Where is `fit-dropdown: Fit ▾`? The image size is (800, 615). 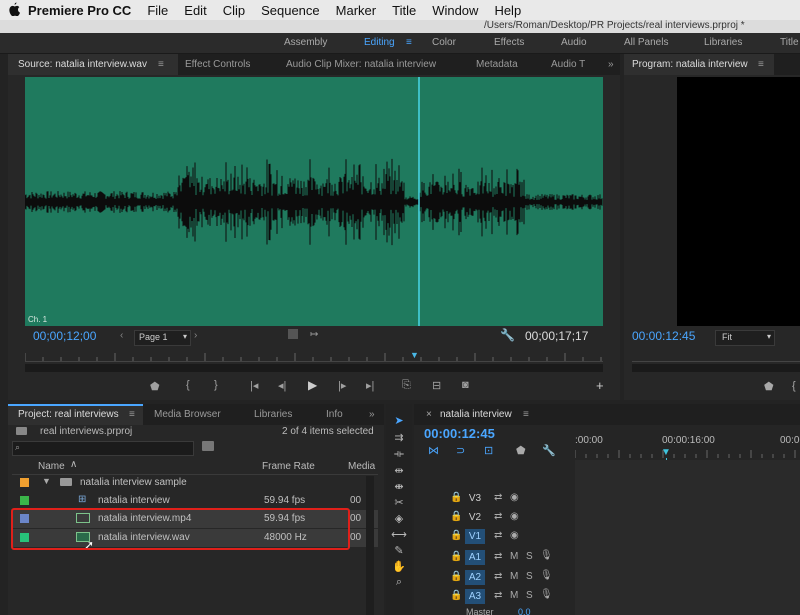
fit-dropdown: Fit ▾ is located at coordinates (745, 338).